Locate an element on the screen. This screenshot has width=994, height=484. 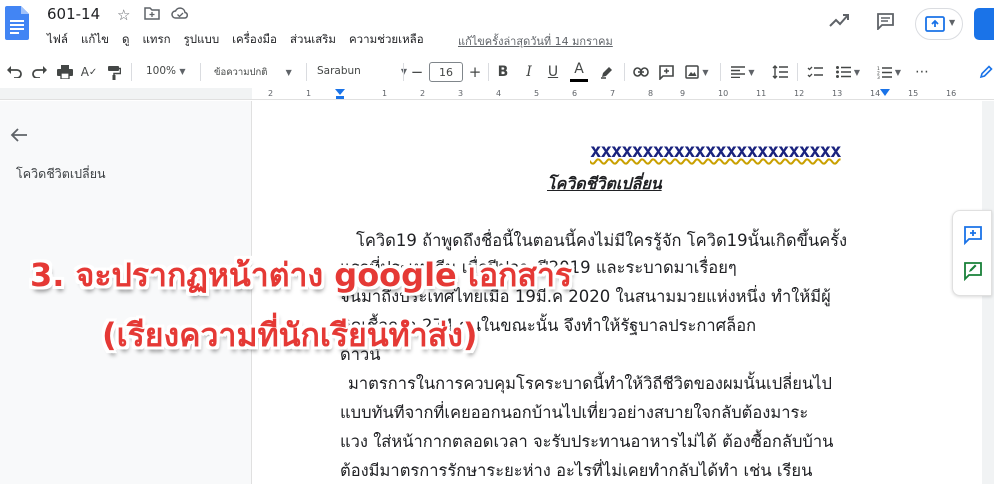
decrease-font-size-button: − is located at coordinates (417, 72).